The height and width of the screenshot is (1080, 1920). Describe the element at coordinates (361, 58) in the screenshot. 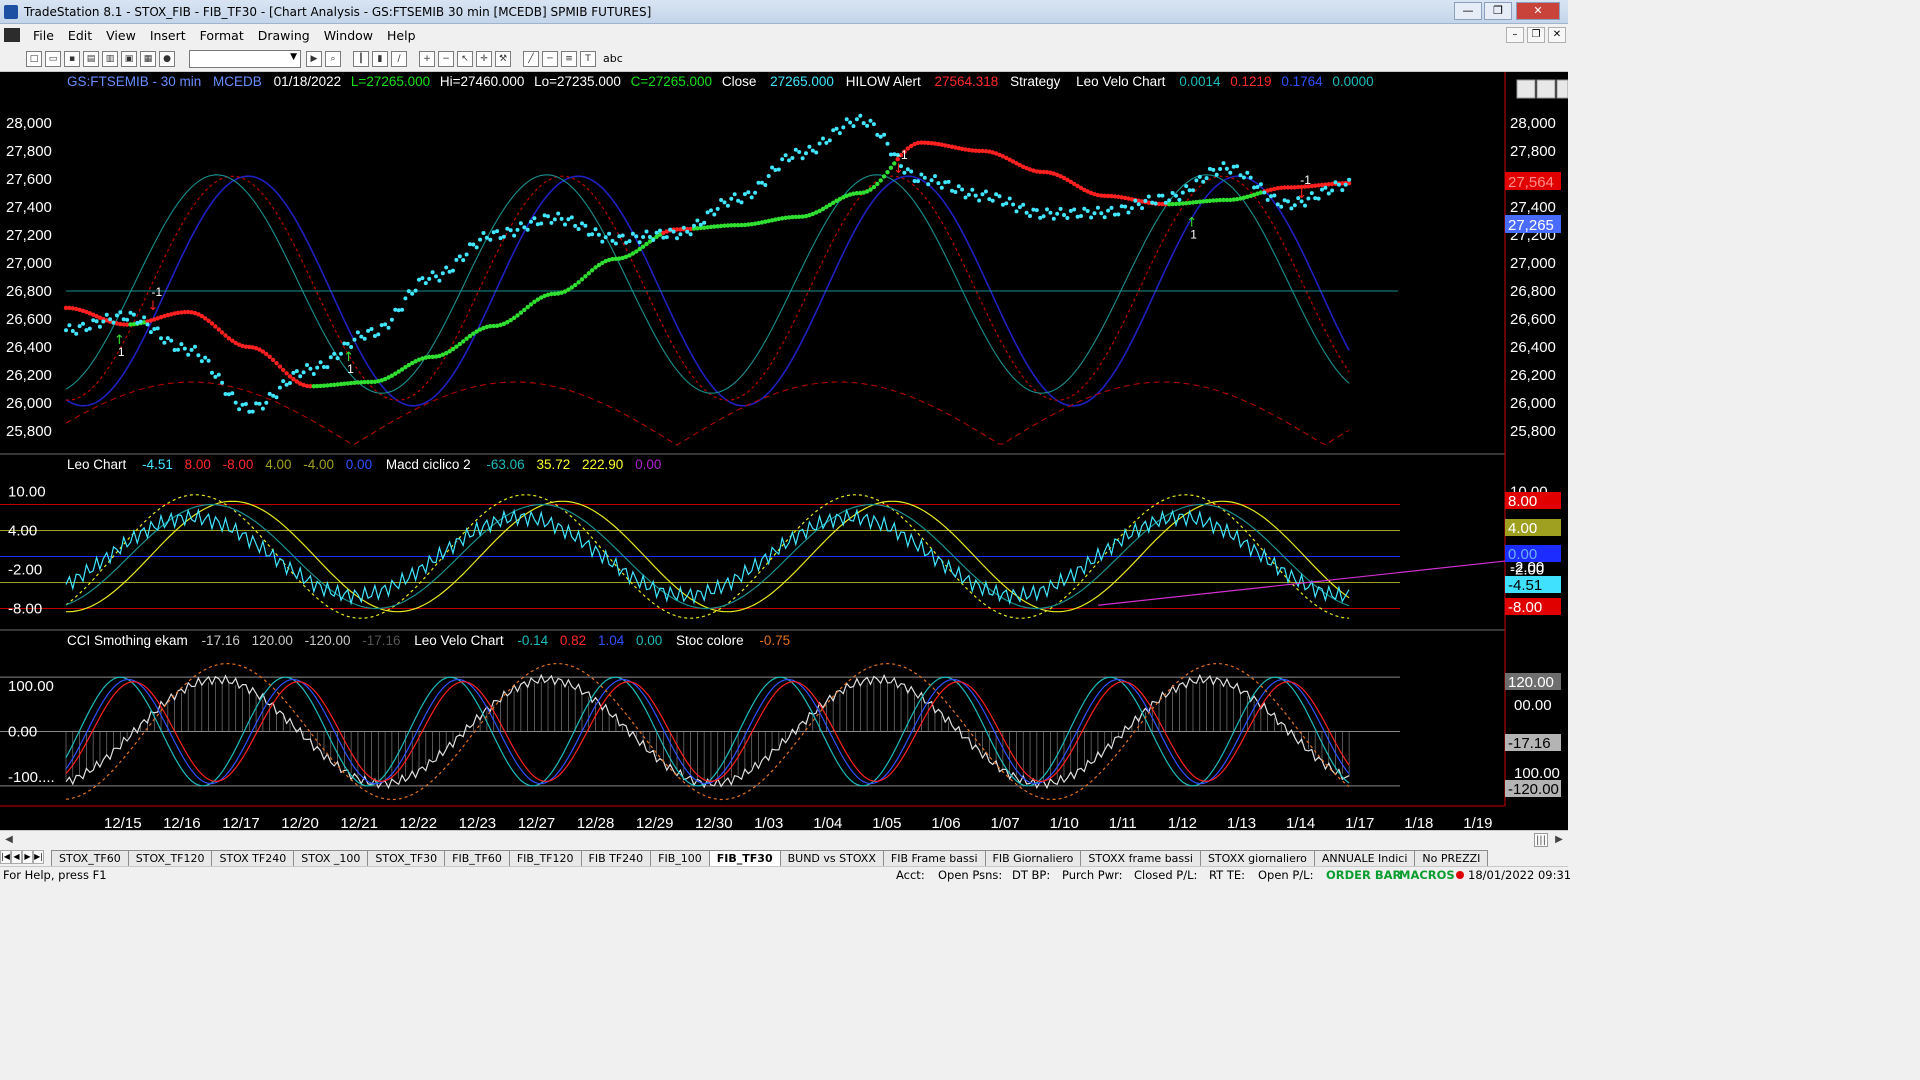

I see `bar-icon: ┃` at that location.